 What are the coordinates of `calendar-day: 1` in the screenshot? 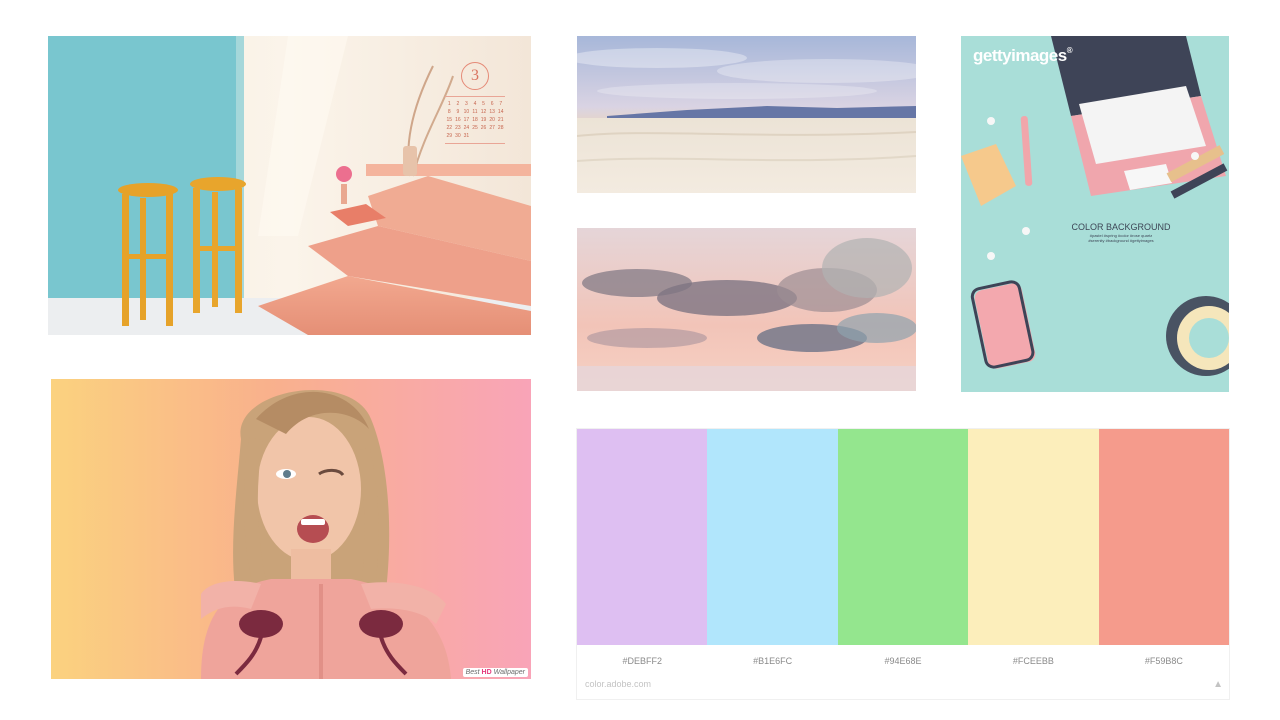 It's located at (449, 104).